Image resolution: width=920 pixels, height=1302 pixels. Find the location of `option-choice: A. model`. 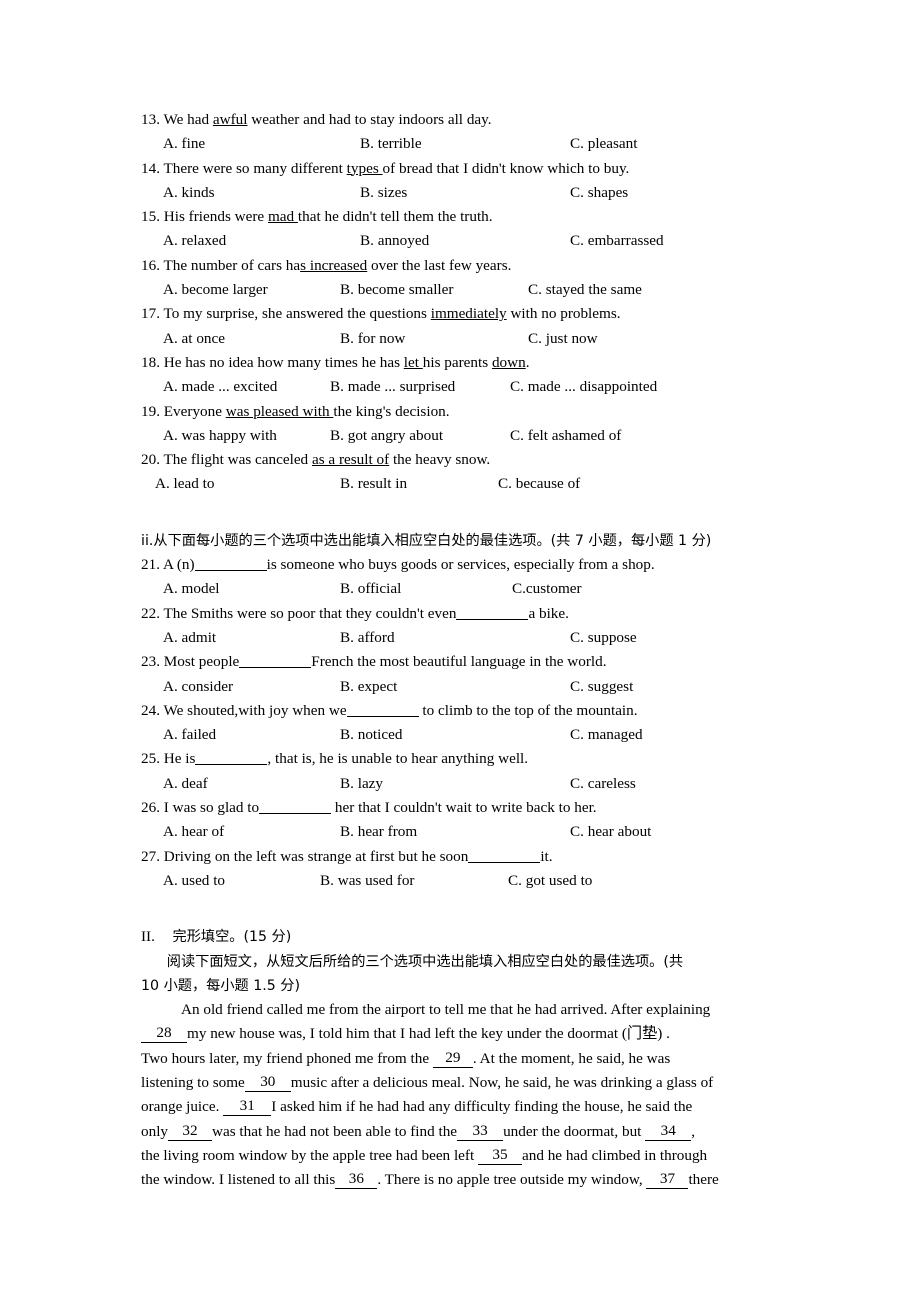

option-choice: A. model is located at coordinates (191, 589).